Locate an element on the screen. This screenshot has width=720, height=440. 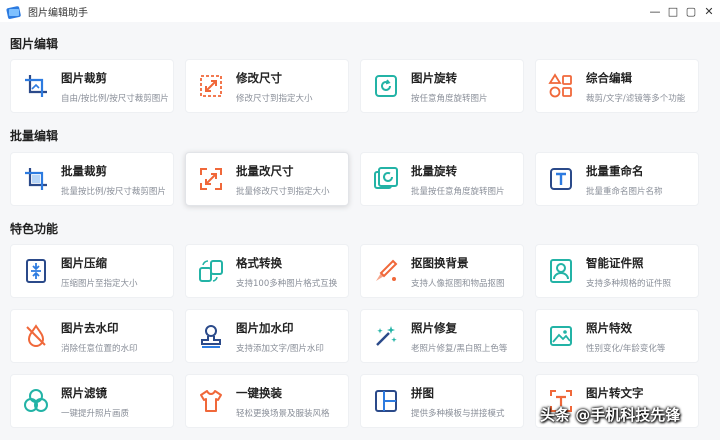
tool-name: 格式转换 is located at coordinates (259, 263).